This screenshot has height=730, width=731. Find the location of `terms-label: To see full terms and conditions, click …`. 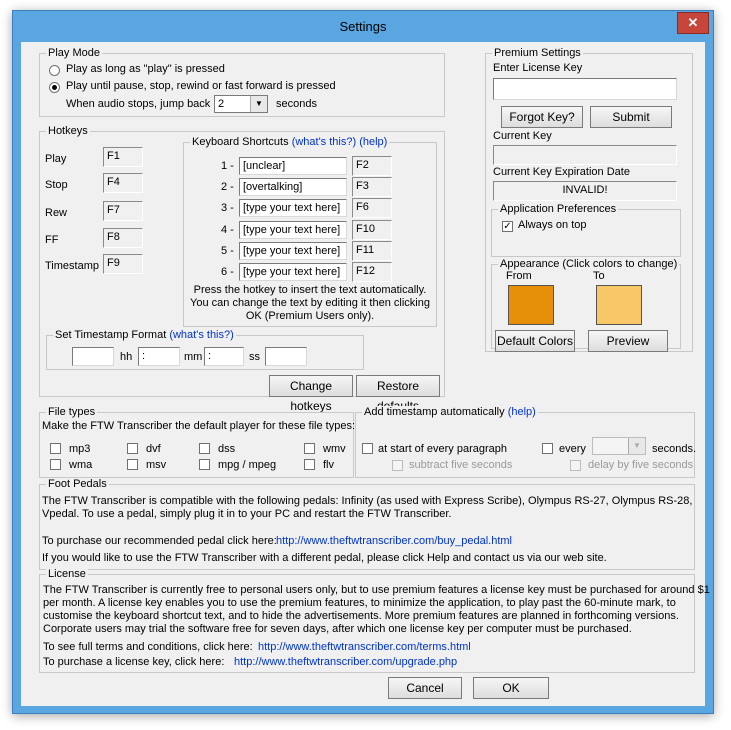

terms-label: To see full terms and conditions, click … is located at coordinates (148, 647).